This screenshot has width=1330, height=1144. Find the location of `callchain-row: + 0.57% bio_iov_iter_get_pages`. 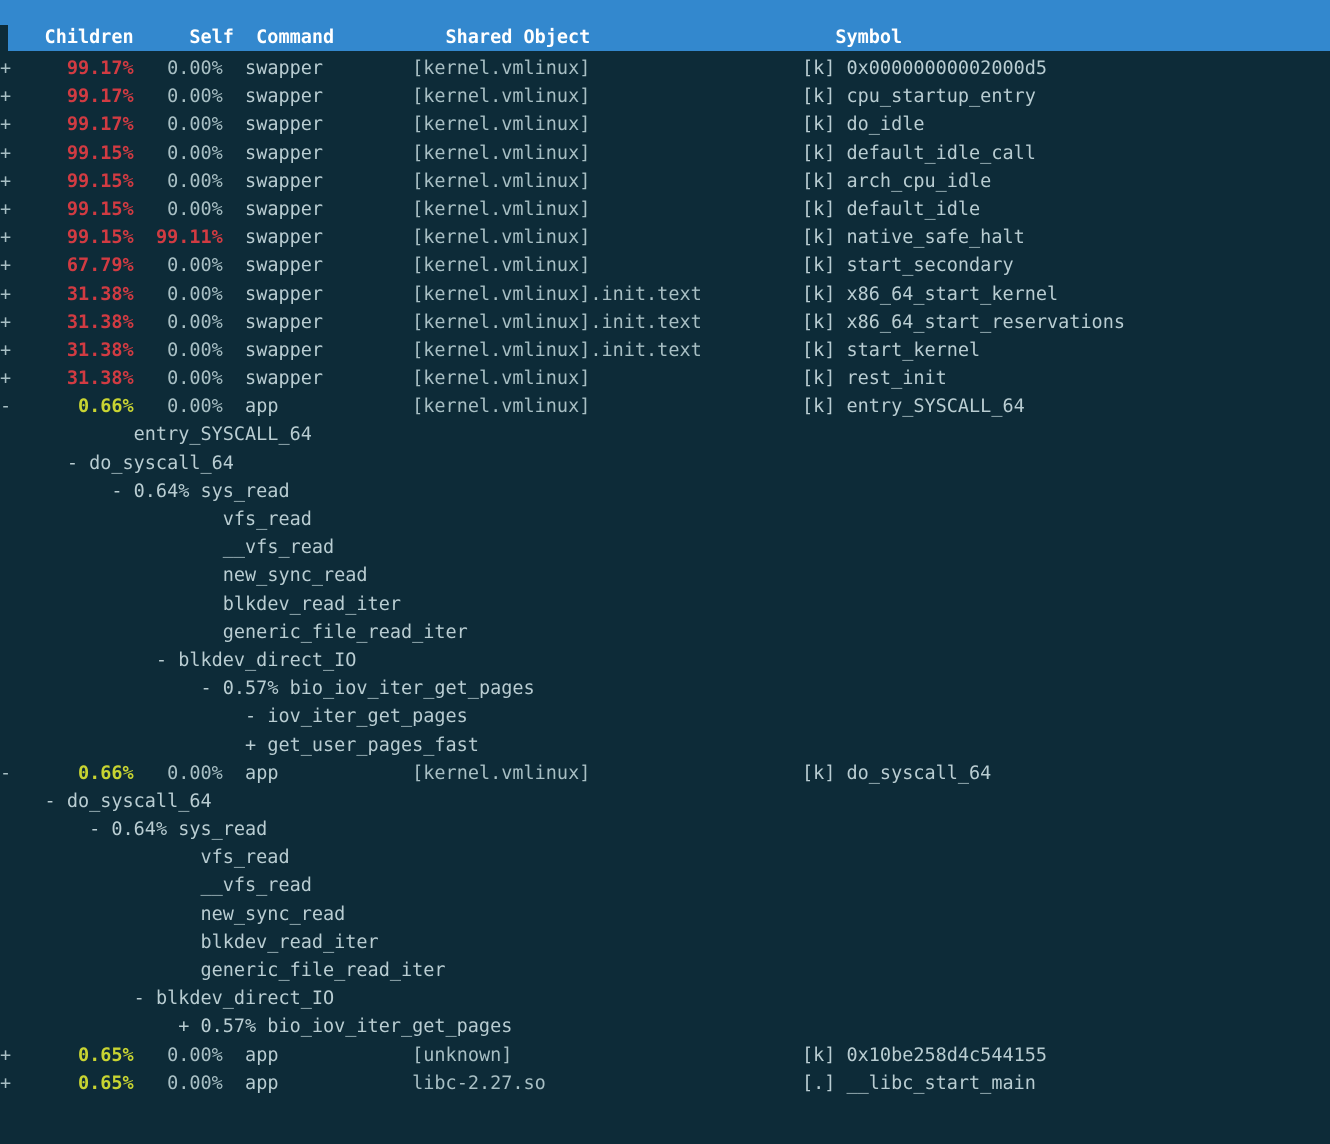

callchain-row: + 0.57% bio_iov_iter_get_pages is located at coordinates (665, 1027).